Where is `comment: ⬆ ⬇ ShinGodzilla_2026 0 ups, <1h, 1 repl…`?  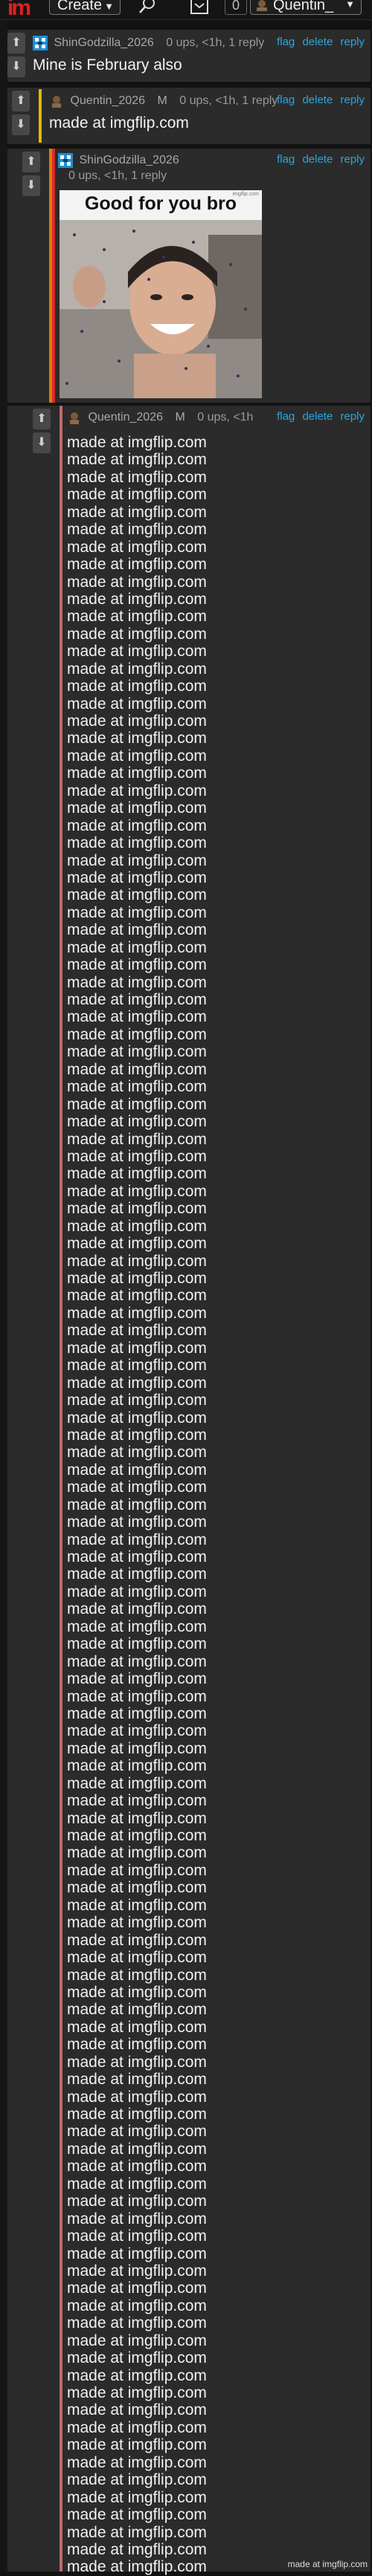 comment: ⬆ ⬇ ShinGodzilla_2026 0 ups, <1h, 1 repl… is located at coordinates (189, 56).